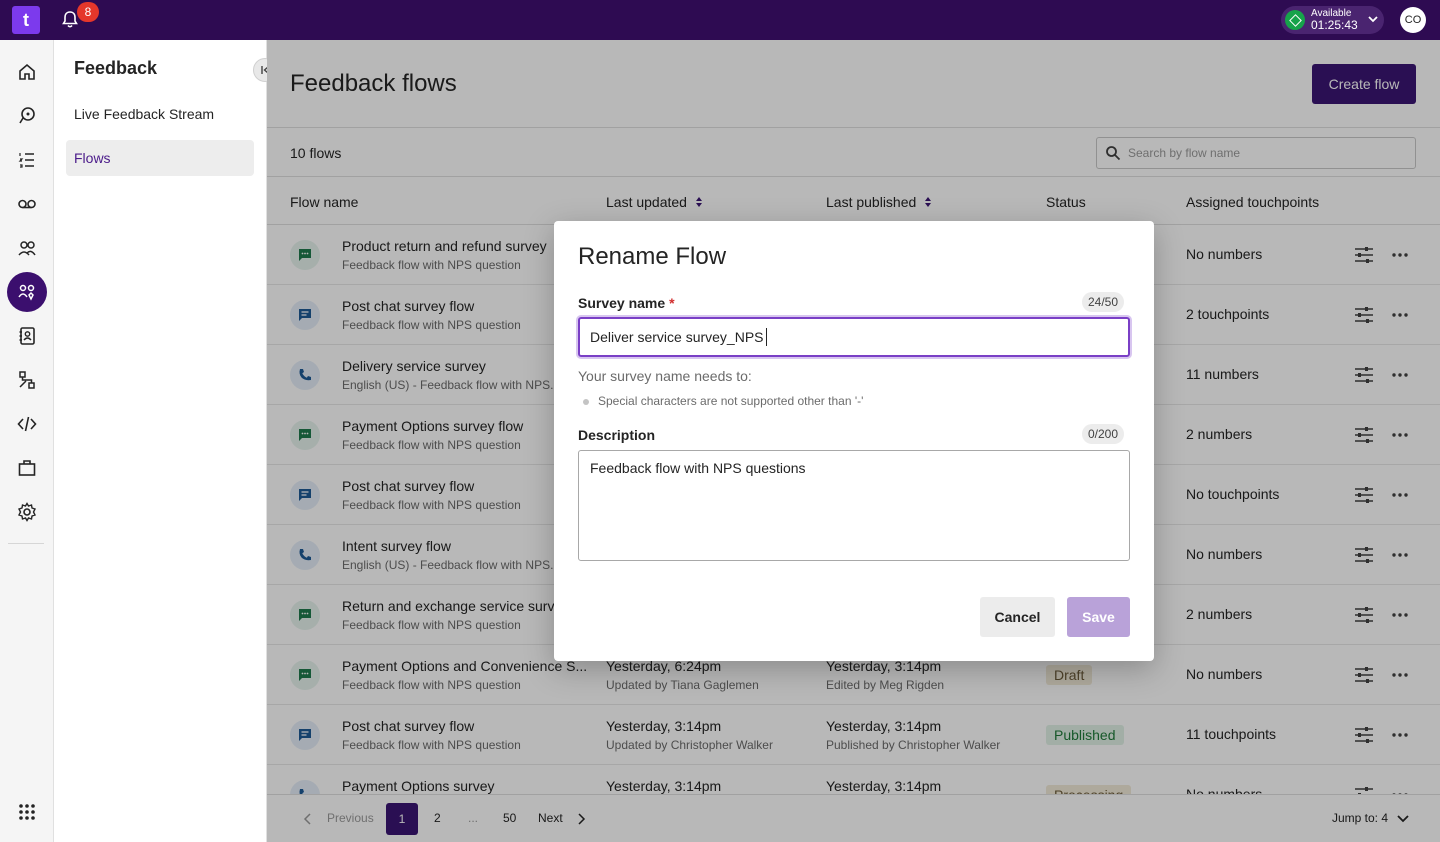 The image size is (1440, 842). What do you see at coordinates (27, 160) in the screenshot?
I see `list-numbered-icon` at bounding box center [27, 160].